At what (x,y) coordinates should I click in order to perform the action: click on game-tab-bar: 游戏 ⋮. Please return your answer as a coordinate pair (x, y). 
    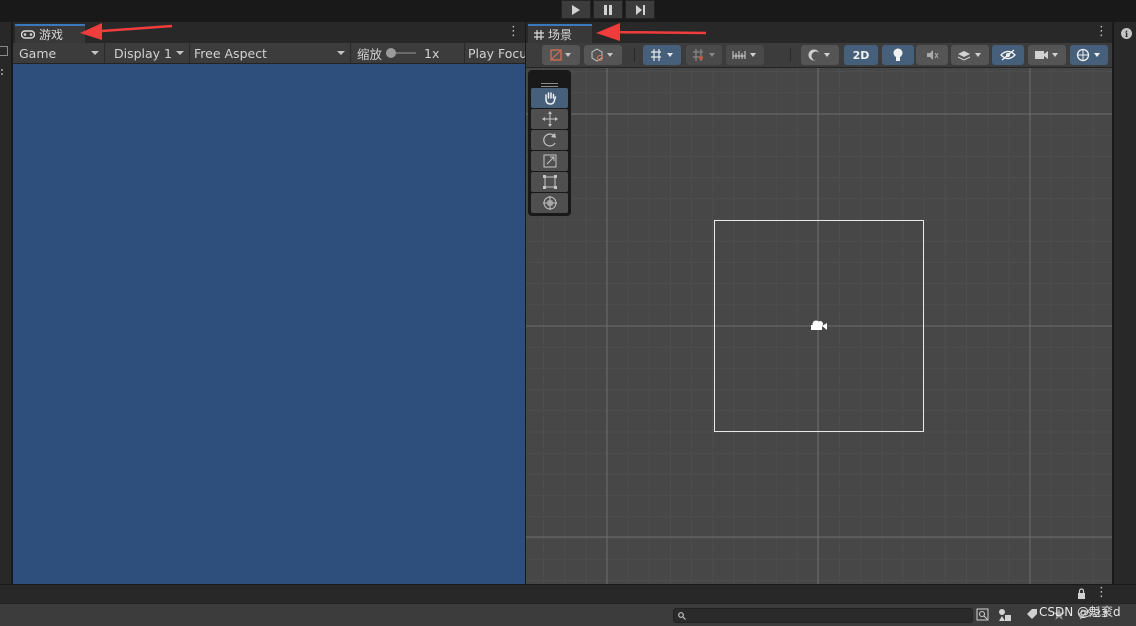
    Looking at the image, I should click on (269, 32).